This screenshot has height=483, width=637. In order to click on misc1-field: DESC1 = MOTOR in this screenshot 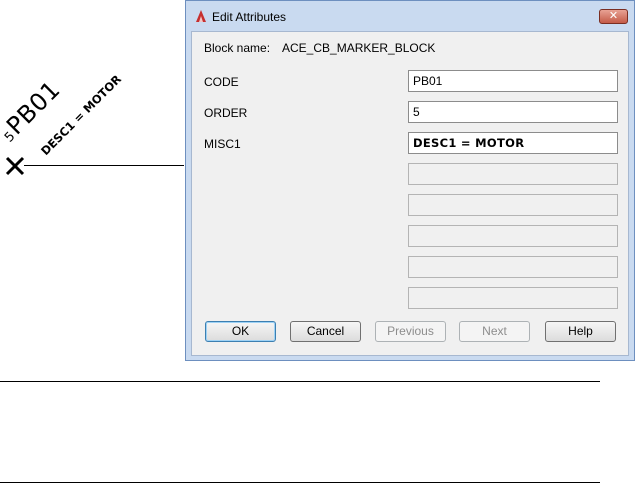, I will do `click(513, 143)`.